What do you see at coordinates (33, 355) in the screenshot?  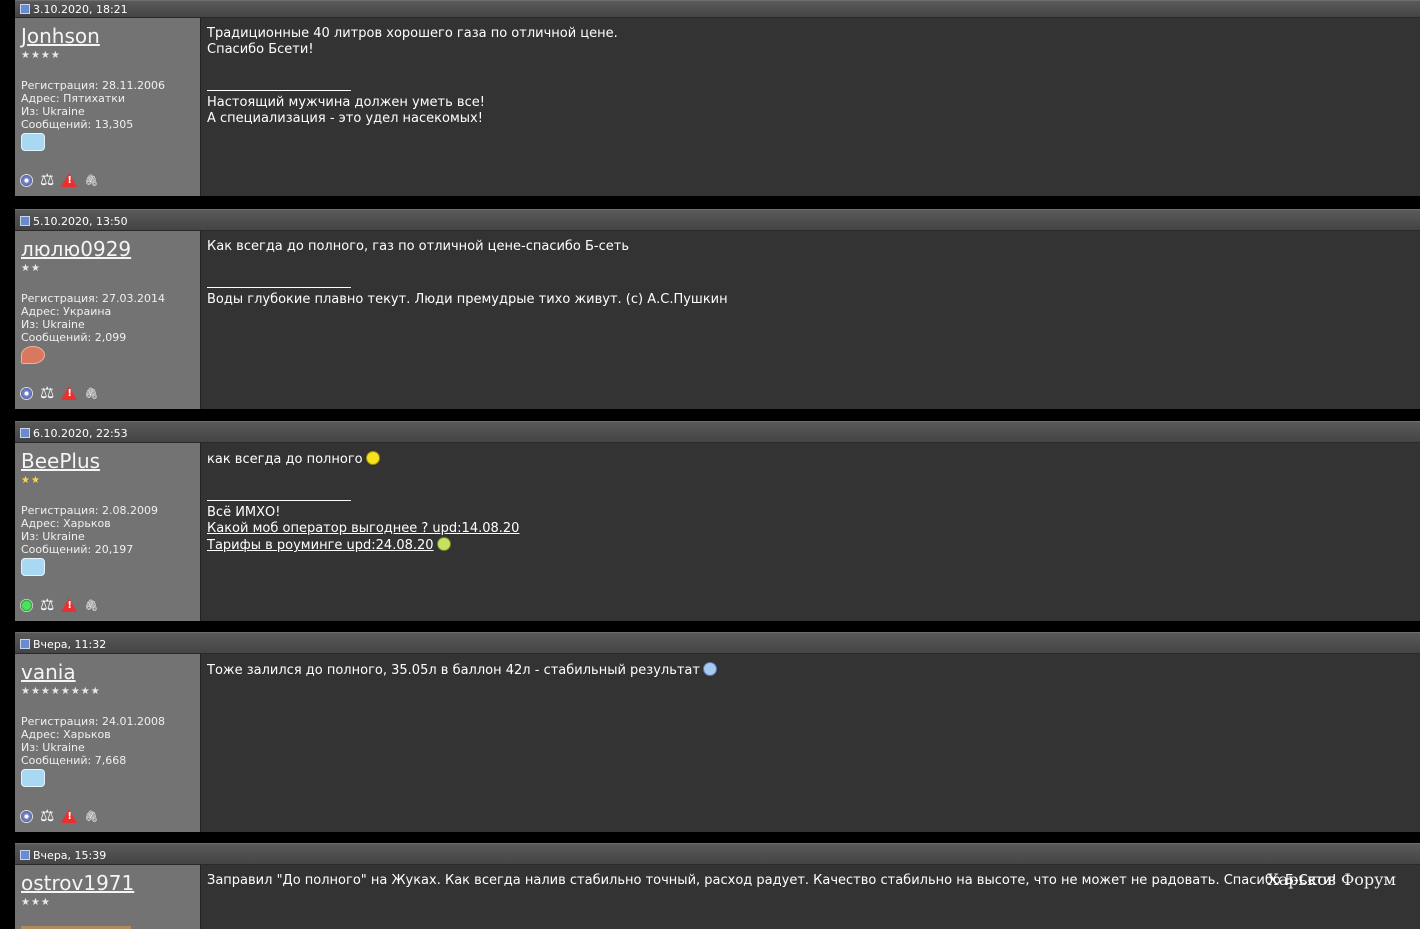 I see `pin-badge-icon` at bounding box center [33, 355].